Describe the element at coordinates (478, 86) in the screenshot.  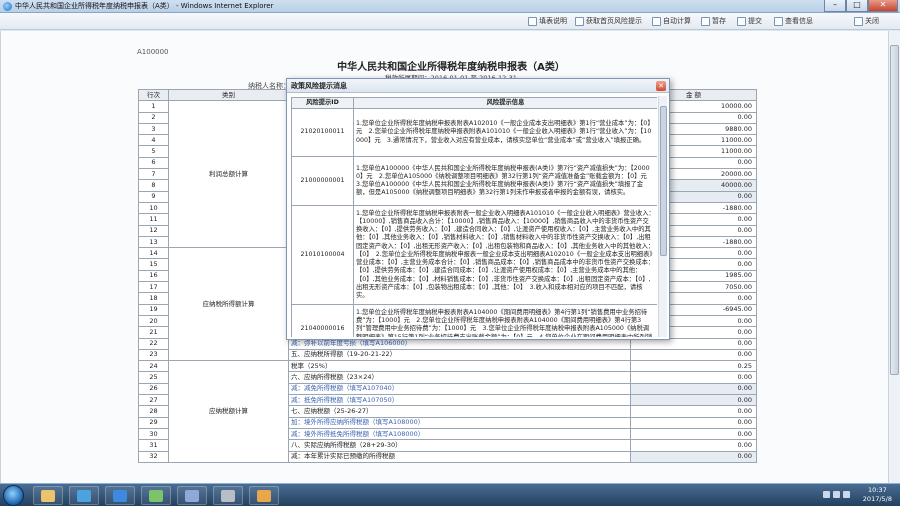
I see `risk-dialog-header: 政策风险提示消息 ✕` at that location.